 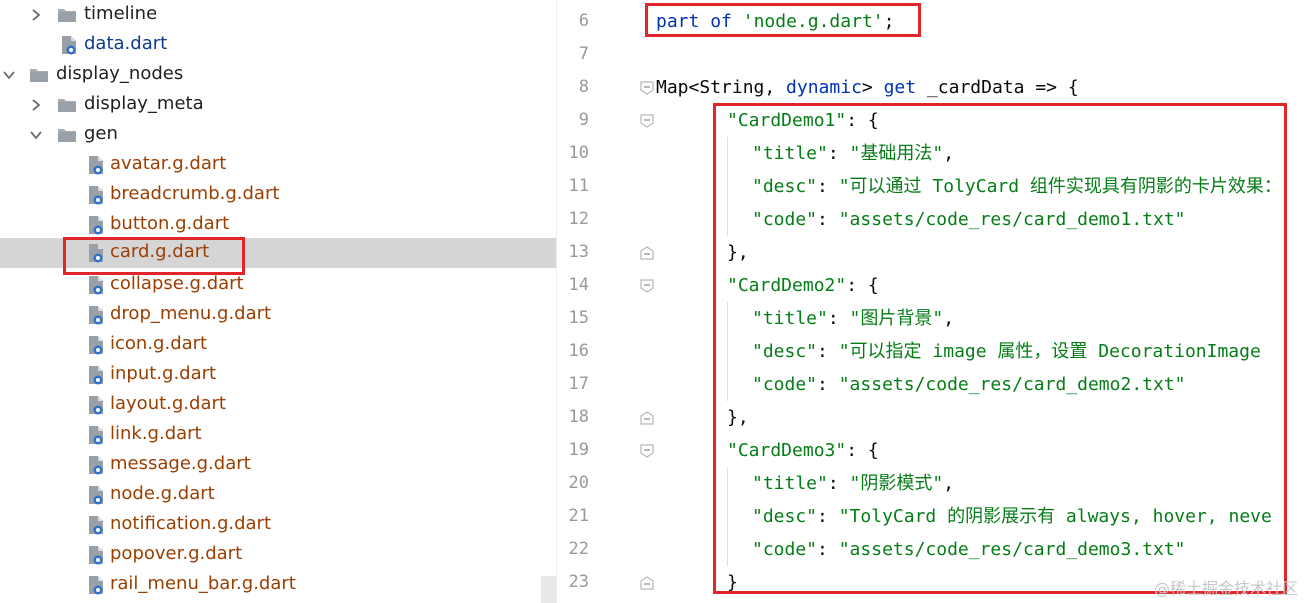 I want to click on tree-item-data-dart: data.dart, so click(x=278, y=45).